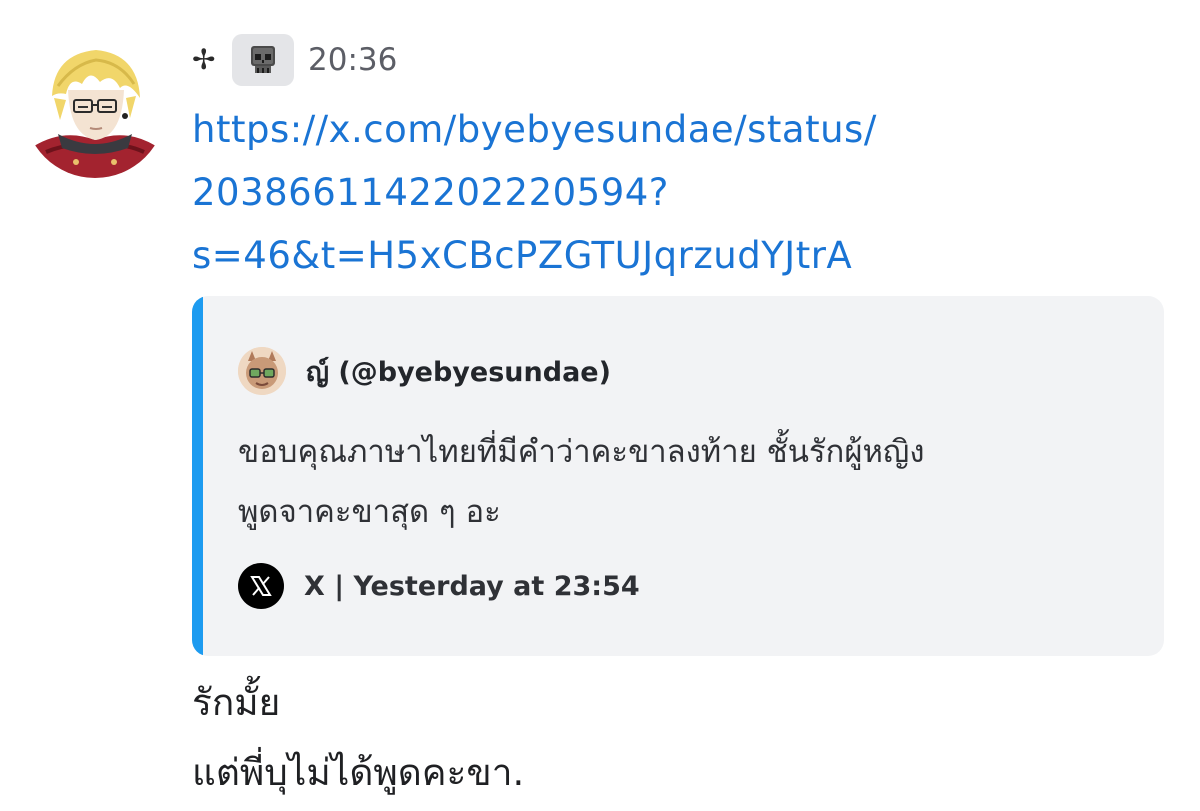  I want to click on author-avatar, so click(262, 371).